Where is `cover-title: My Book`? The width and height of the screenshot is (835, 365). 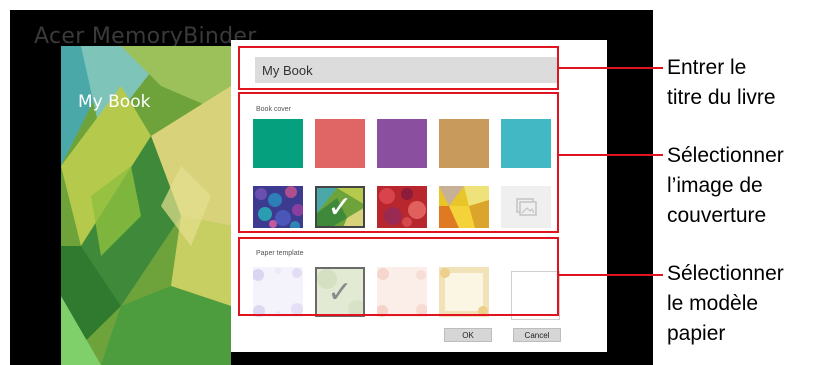
cover-title: My Book is located at coordinates (114, 102).